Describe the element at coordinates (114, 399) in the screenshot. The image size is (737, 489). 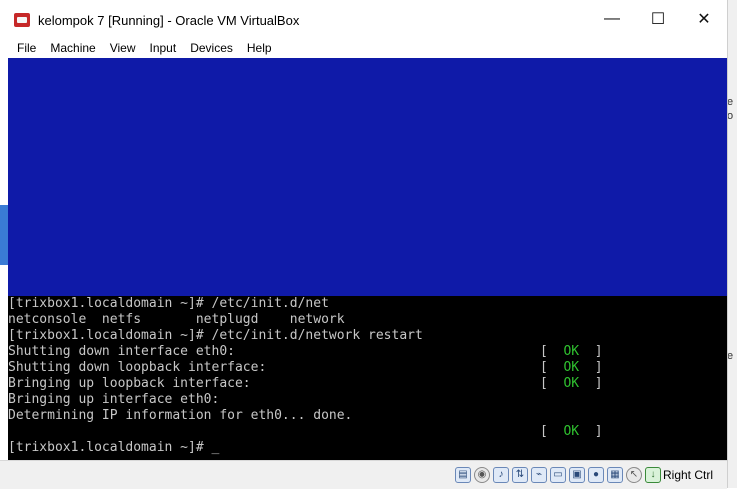
I see `console-line: Bringing up interface eth0:` at that location.